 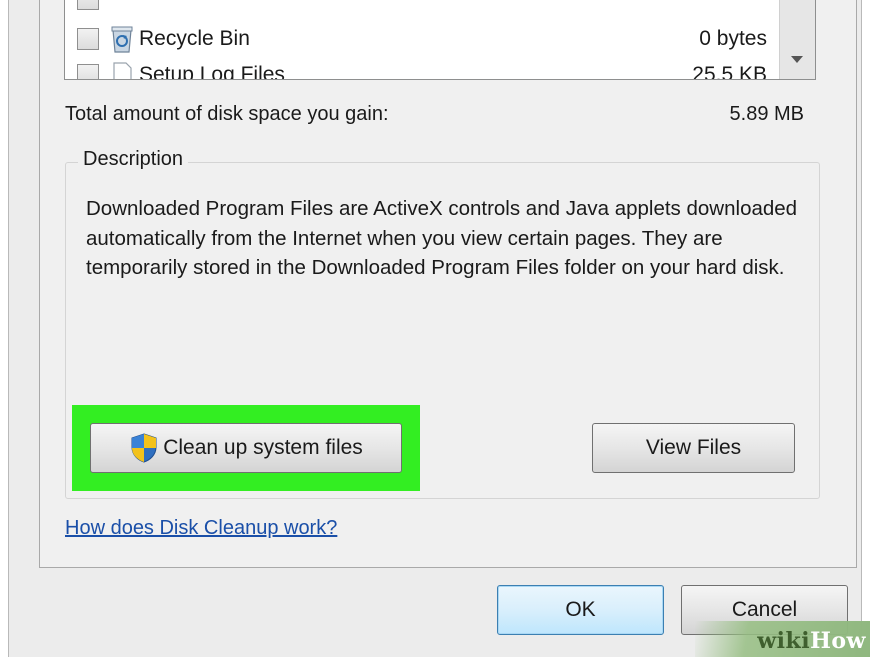 I want to click on view-files-button-label: View Files, so click(x=693, y=447).